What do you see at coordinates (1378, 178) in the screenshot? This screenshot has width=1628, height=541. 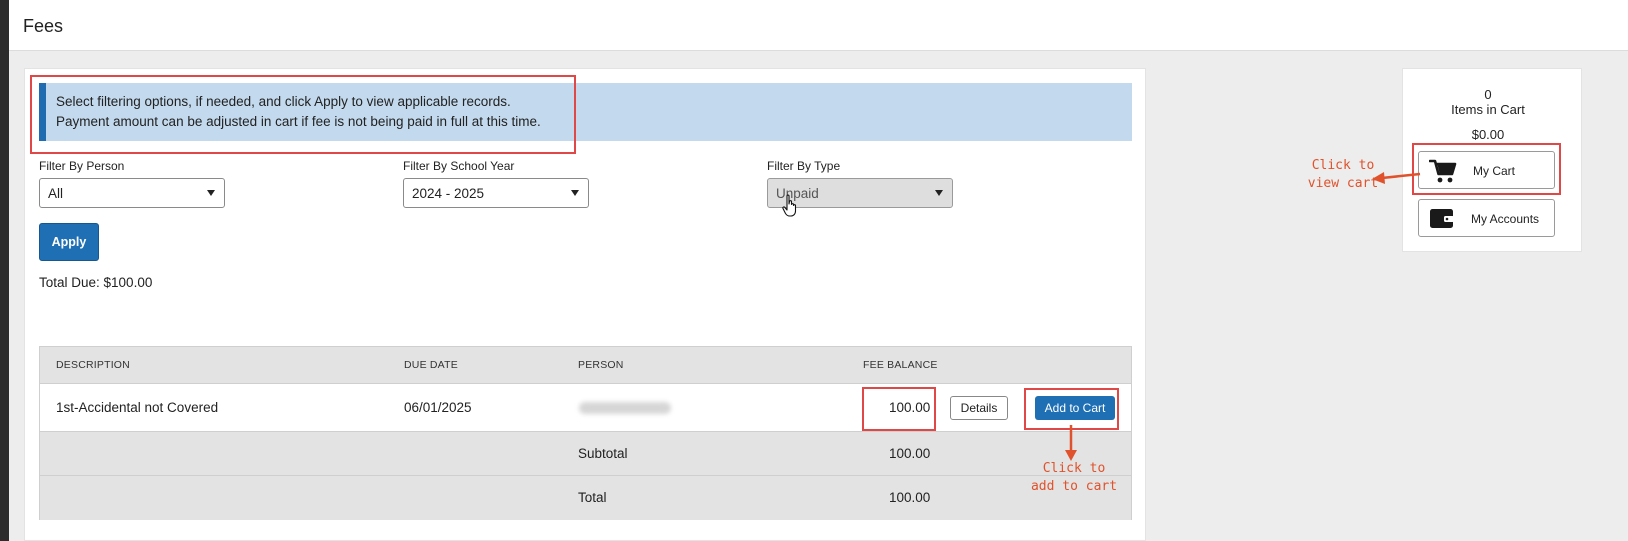 I see `view-cart-arrowhead` at bounding box center [1378, 178].